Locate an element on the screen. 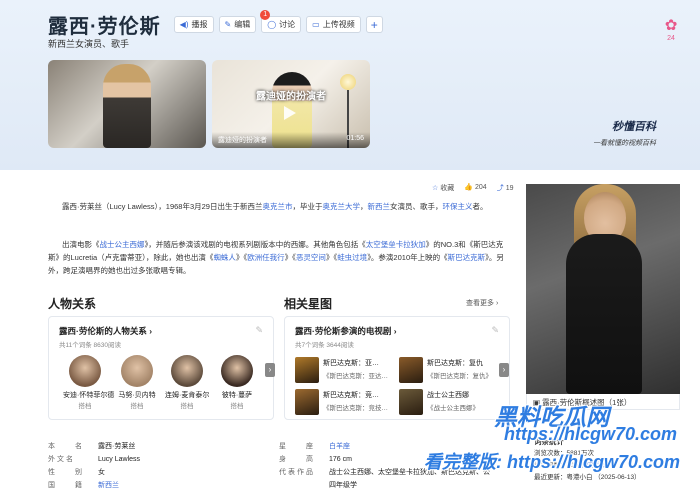  view-more-link: 查看更多 › is located at coordinates (482, 303).